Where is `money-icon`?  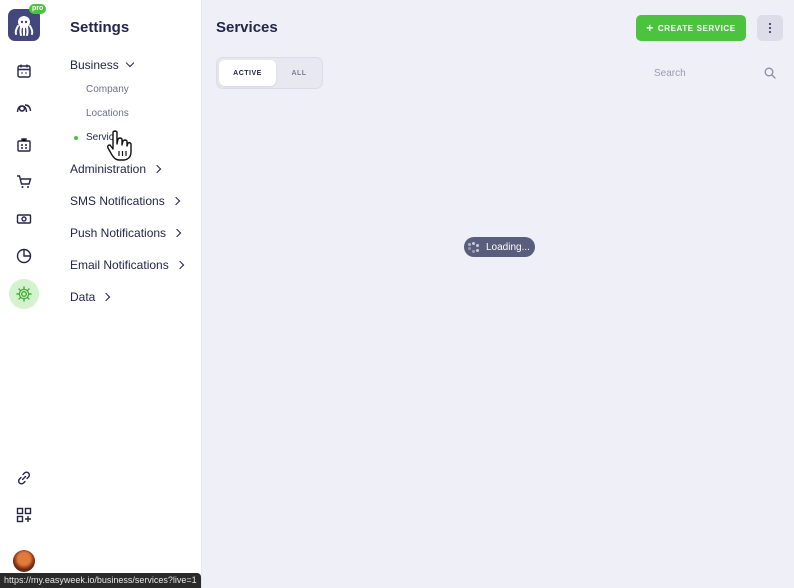
money-icon is located at coordinates (24, 219).